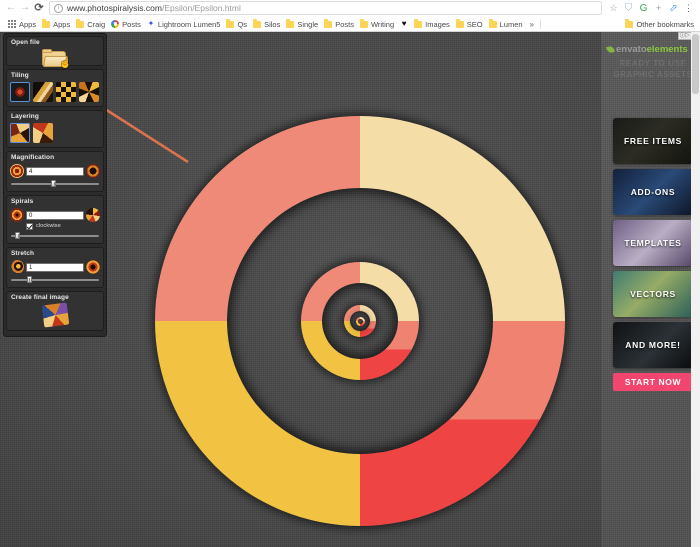 This screenshot has height=547, width=700. What do you see at coordinates (29, 279) in the screenshot?
I see `stretch-slider-knob` at bounding box center [29, 279].